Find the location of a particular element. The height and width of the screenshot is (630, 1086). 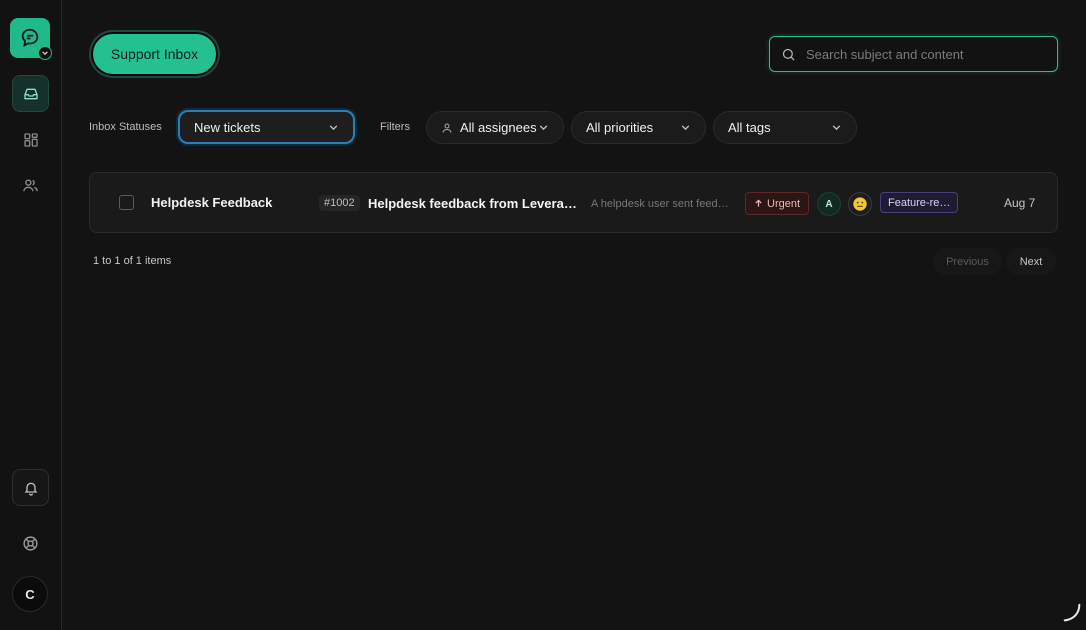

lifebuoy-icon is located at coordinates (30, 543).